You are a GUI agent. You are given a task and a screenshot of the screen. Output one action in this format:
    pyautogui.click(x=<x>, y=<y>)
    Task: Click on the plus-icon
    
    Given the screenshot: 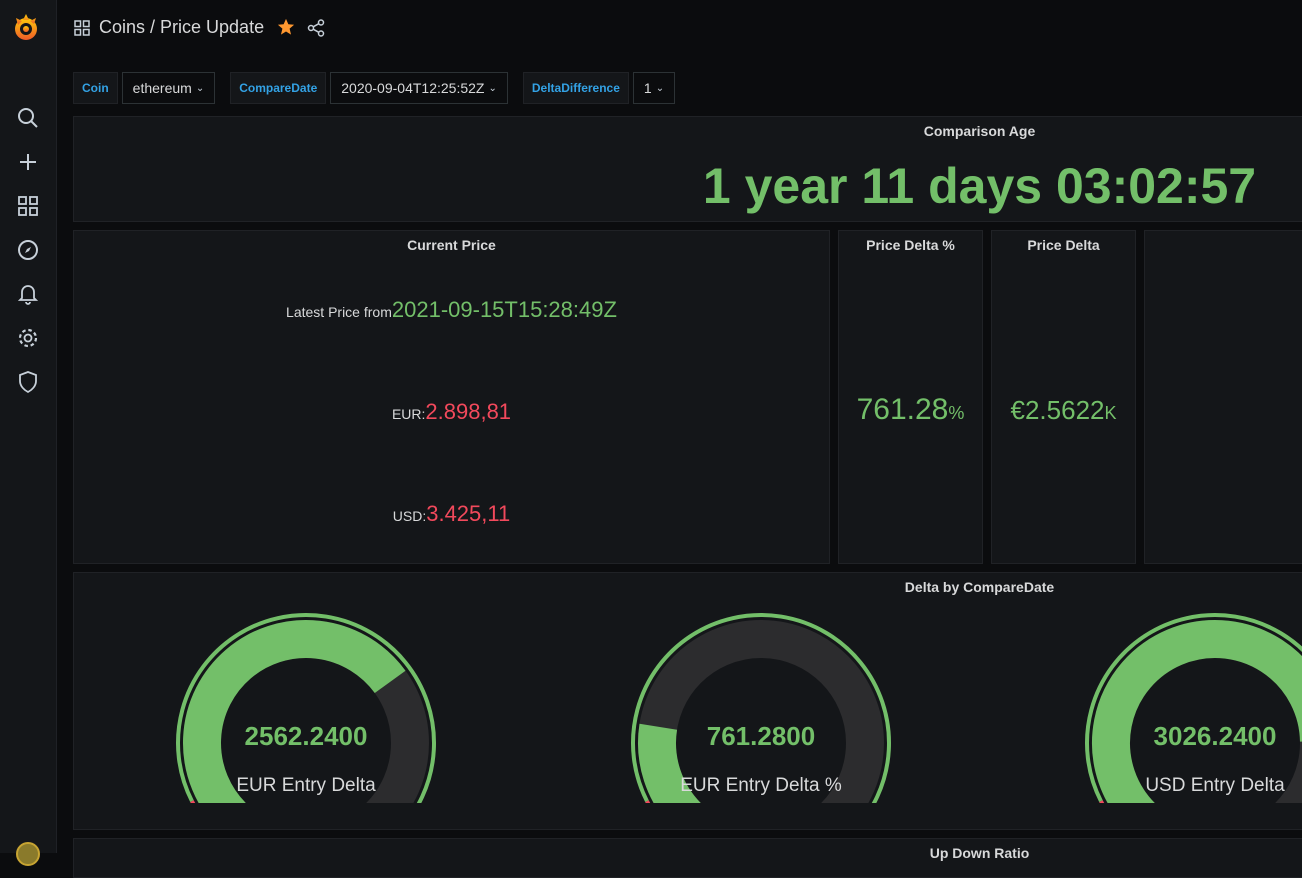 What is the action you would take?
    pyautogui.click(x=28, y=162)
    